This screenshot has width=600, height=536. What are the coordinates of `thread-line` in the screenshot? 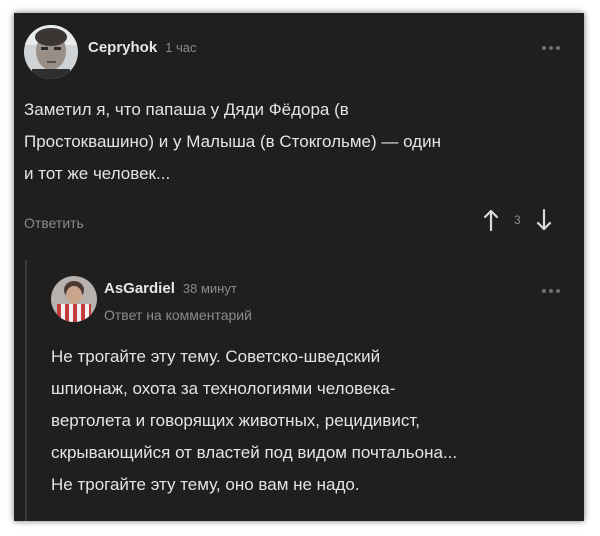 It's located at (26, 390).